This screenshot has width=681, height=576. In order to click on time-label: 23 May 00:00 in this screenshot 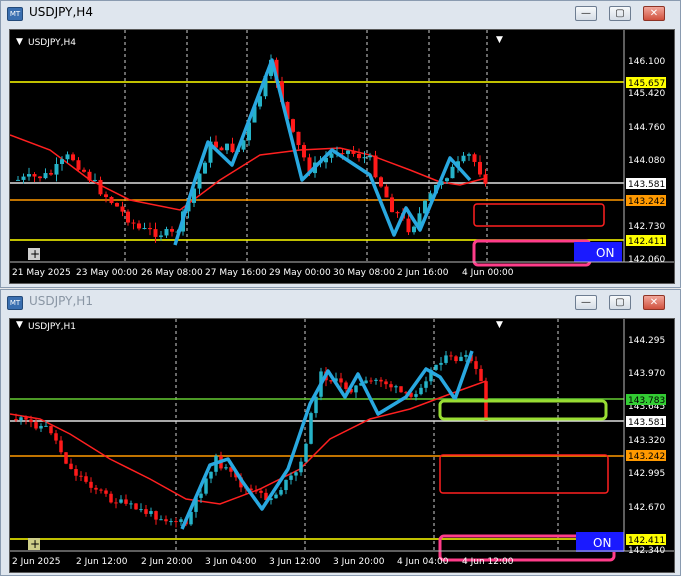, I will do `click(107, 273)`.